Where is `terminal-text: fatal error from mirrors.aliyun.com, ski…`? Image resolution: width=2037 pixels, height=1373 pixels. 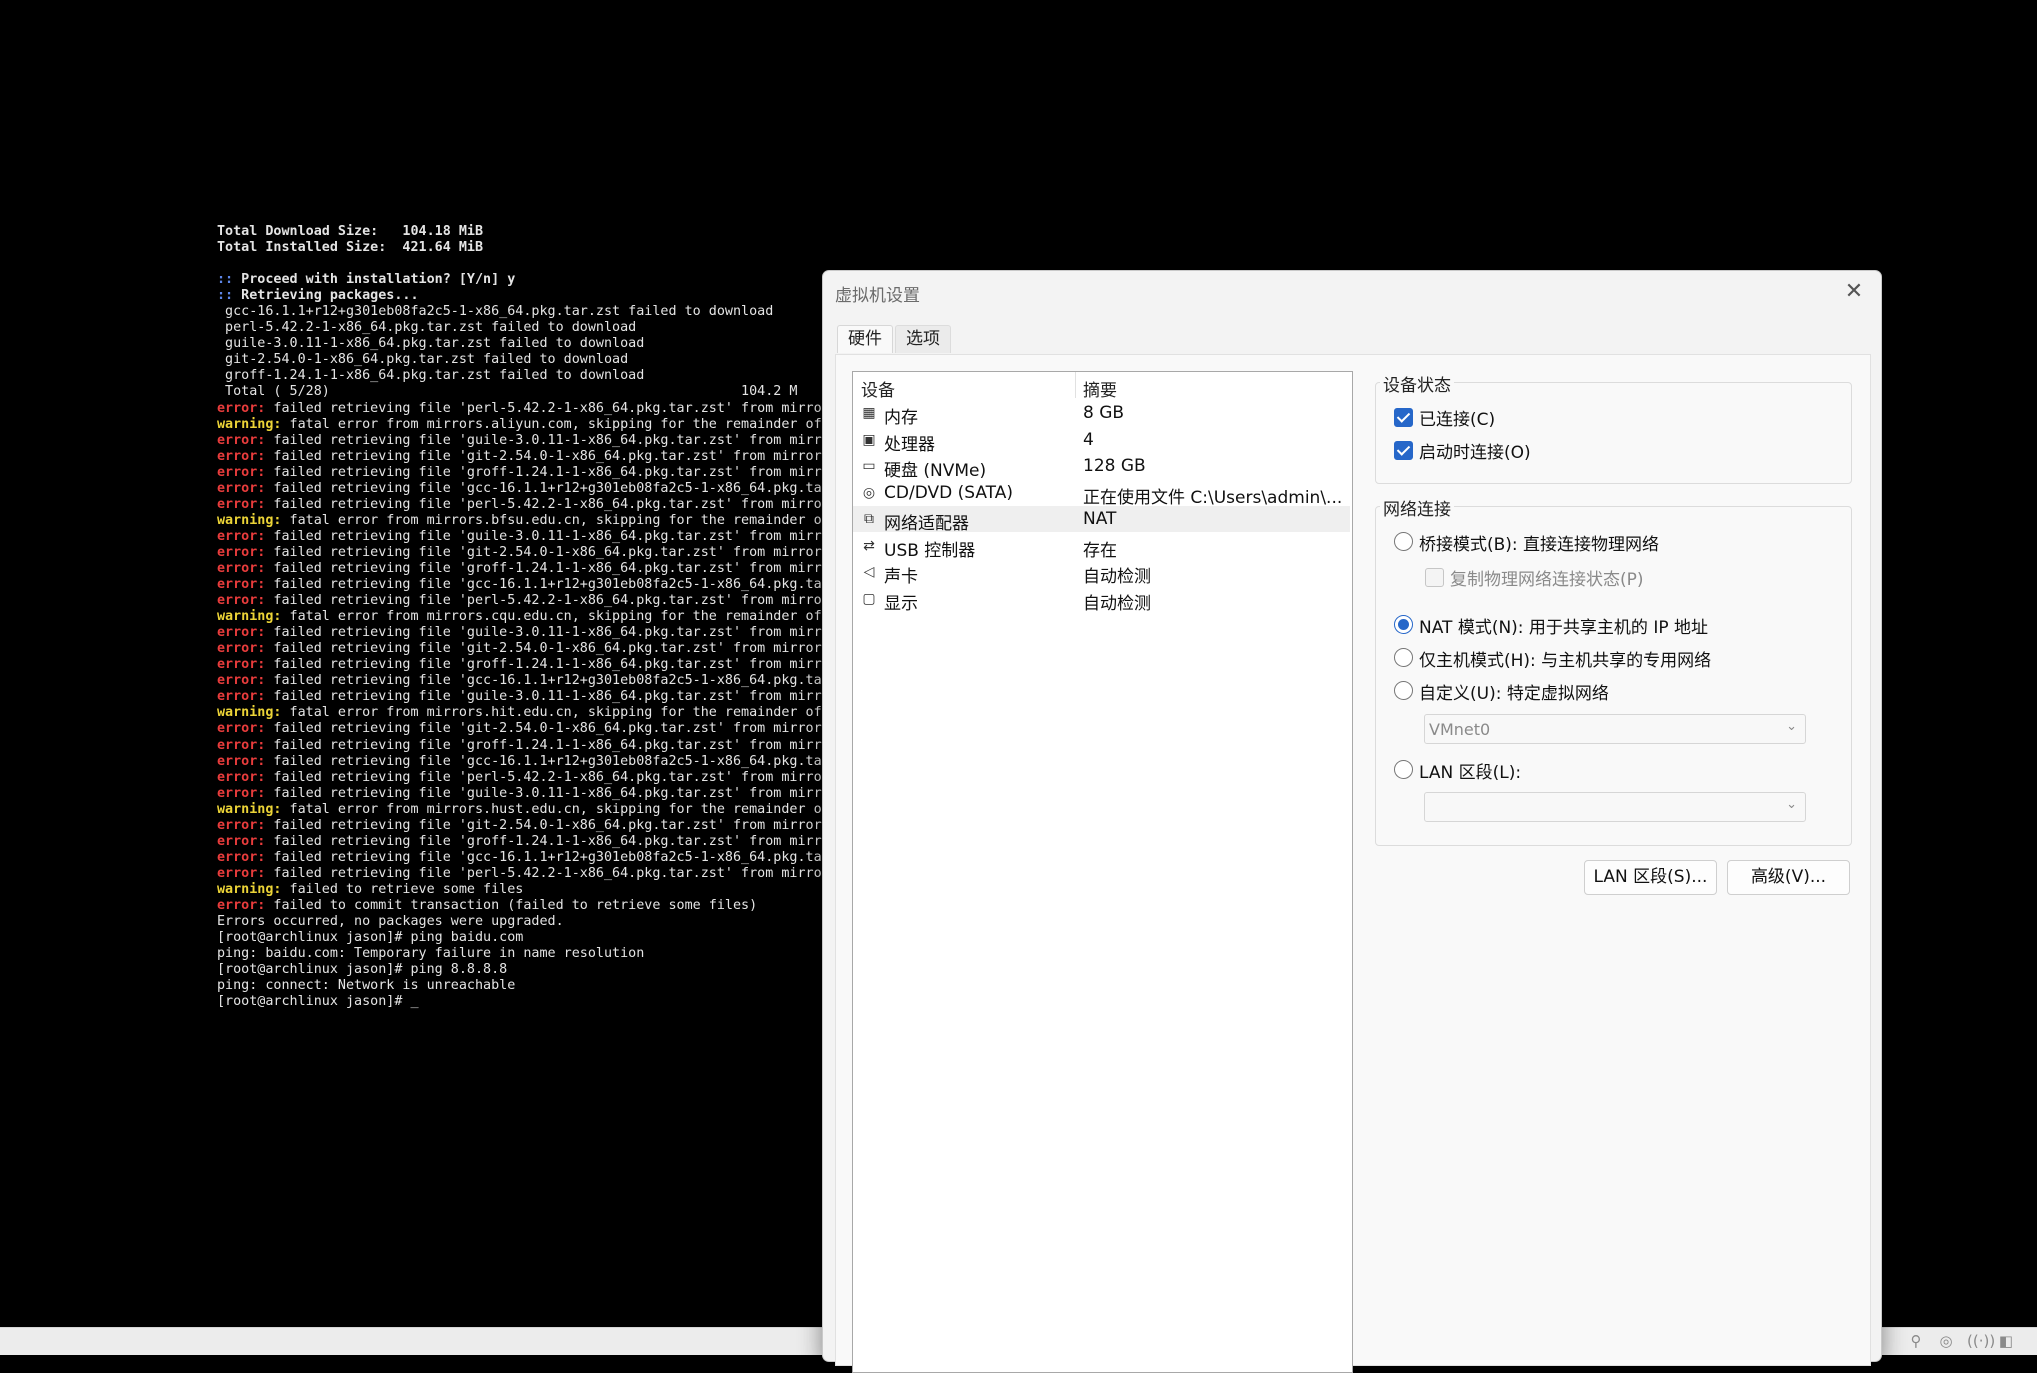
terminal-text: fatal error from mirrors.aliyun.com, ski… is located at coordinates (551, 424).